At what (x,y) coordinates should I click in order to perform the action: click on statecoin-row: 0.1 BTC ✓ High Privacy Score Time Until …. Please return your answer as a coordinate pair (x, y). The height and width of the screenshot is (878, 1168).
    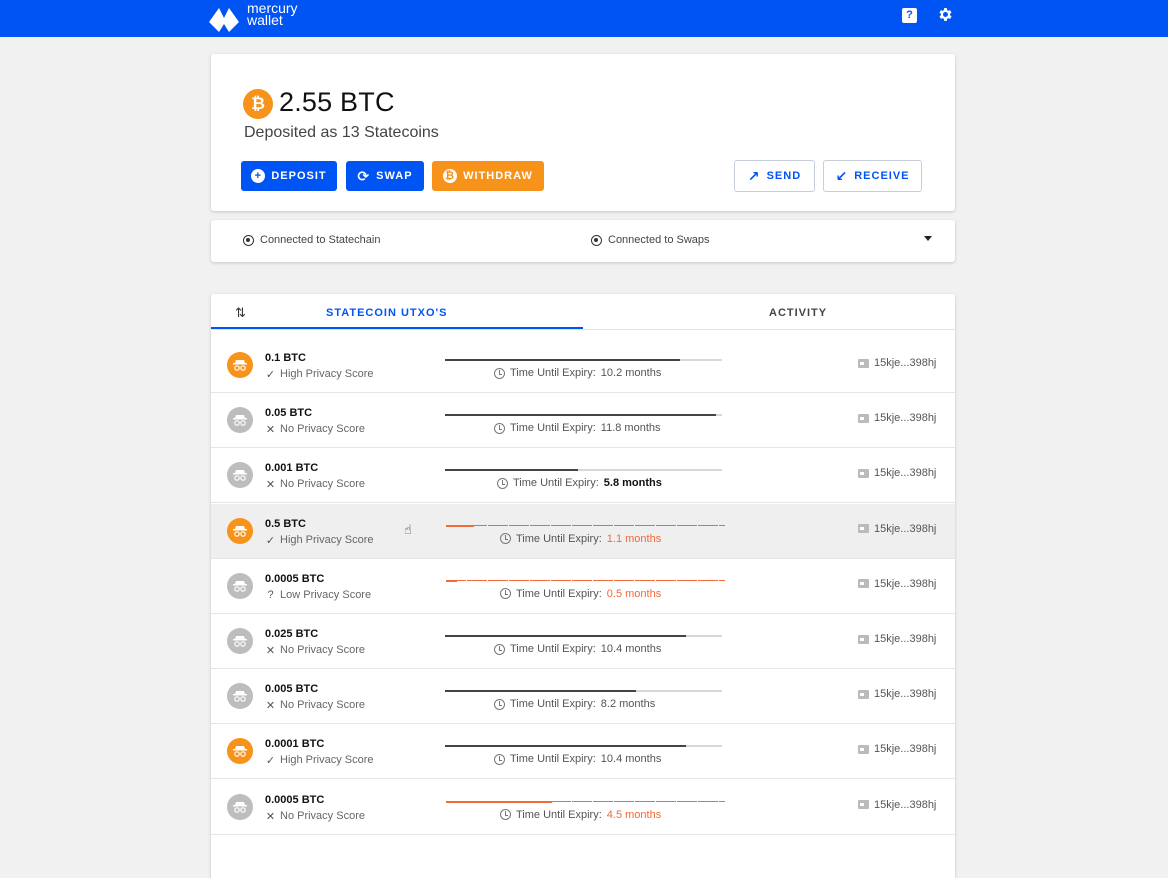
    Looking at the image, I should click on (583, 365).